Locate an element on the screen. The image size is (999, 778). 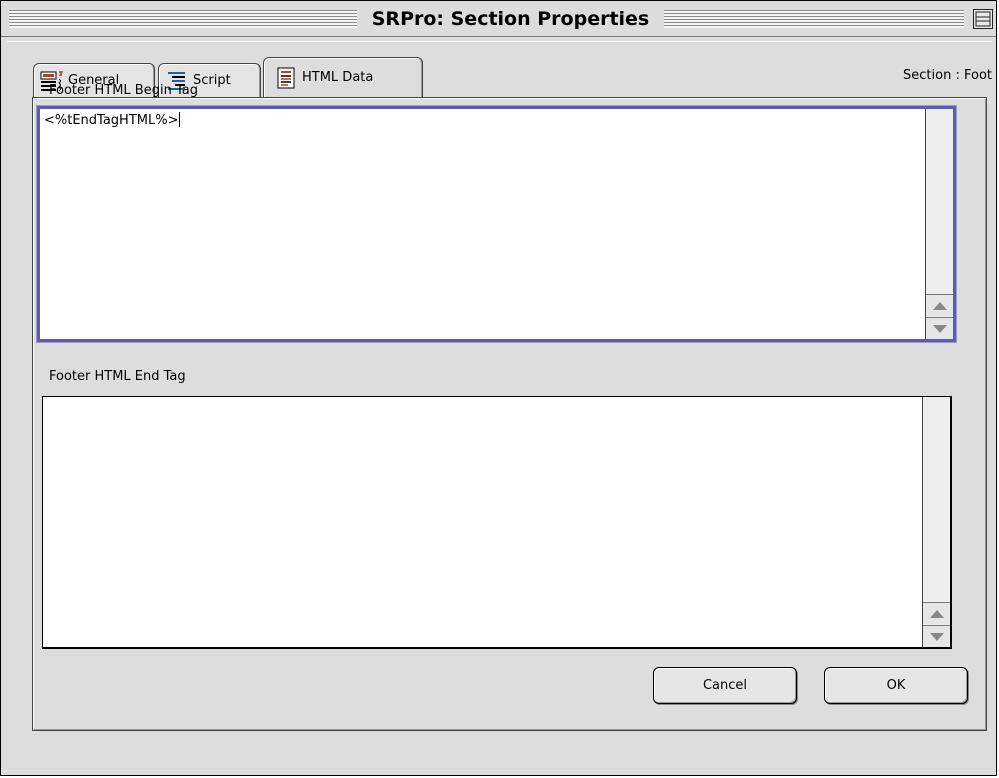
footer-end-tag-label: Footer HTML End Tag is located at coordinates (117, 376).